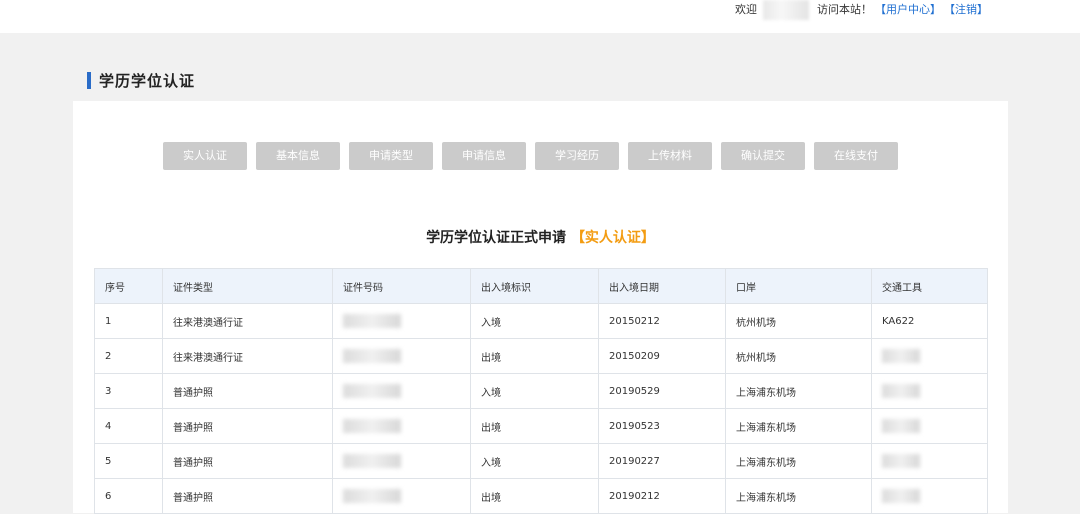  What do you see at coordinates (763, 156) in the screenshot?
I see `step-confirm-submit: 确认提交` at bounding box center [763, 156].